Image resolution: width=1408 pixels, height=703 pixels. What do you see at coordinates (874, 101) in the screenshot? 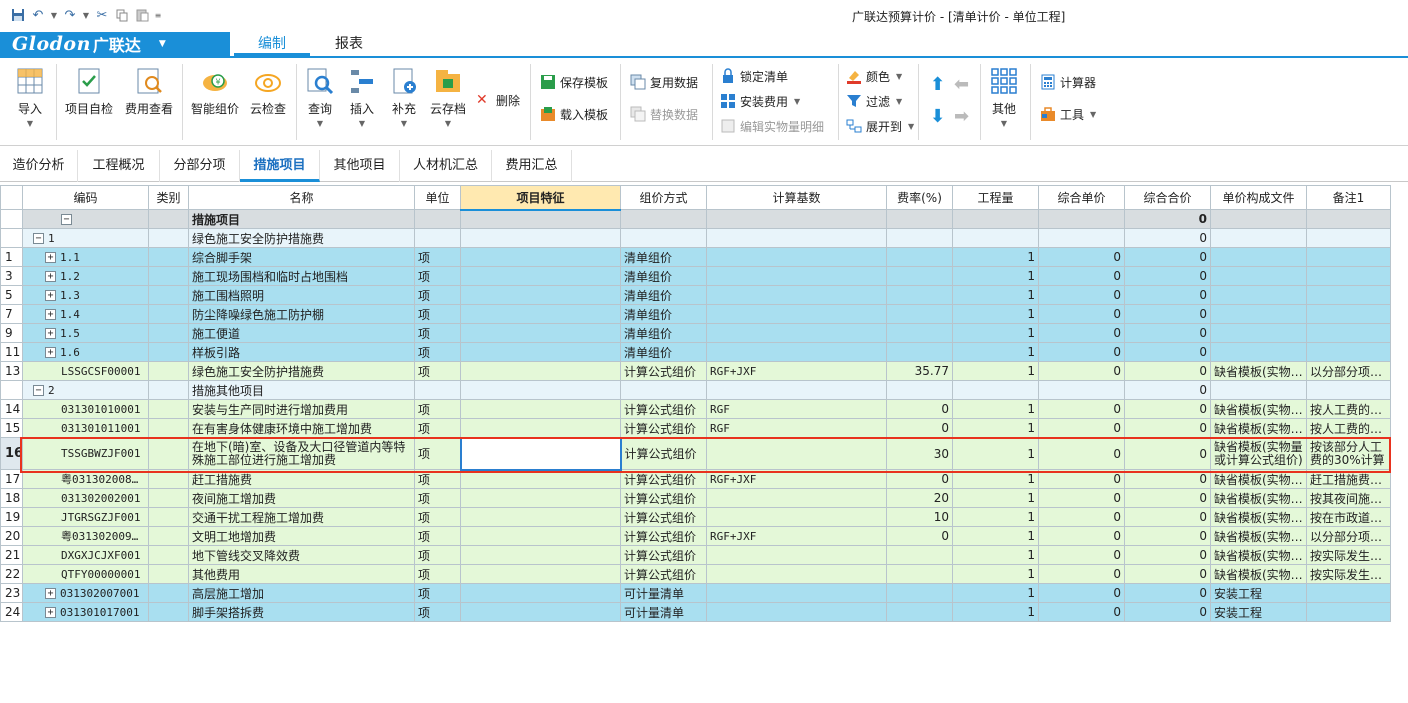
I see `filter-button: 过滤 ▼` at bounding box center [874, 101].